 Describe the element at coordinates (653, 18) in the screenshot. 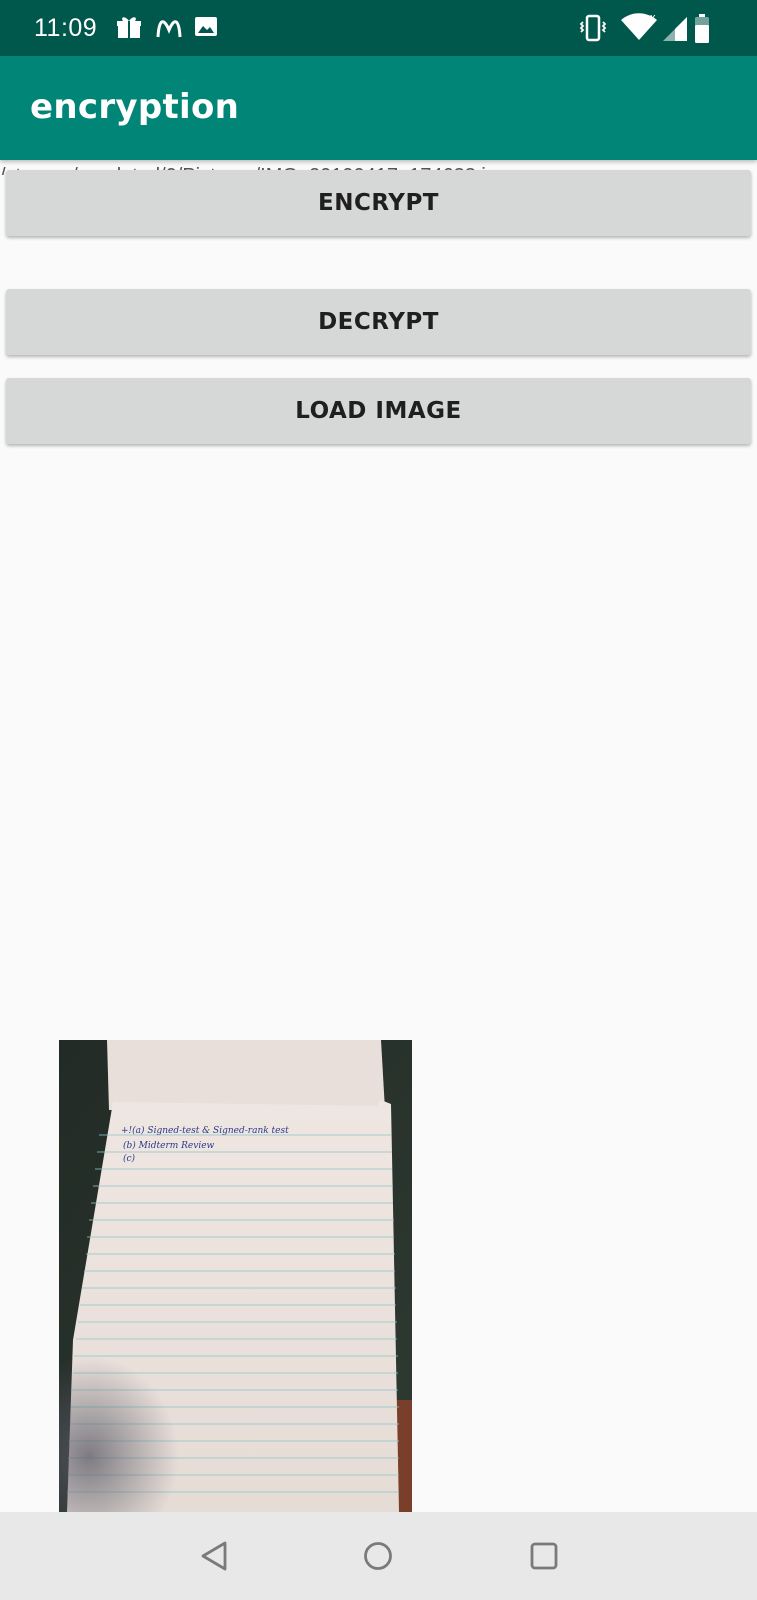

I see `svg-text: x` at that location.